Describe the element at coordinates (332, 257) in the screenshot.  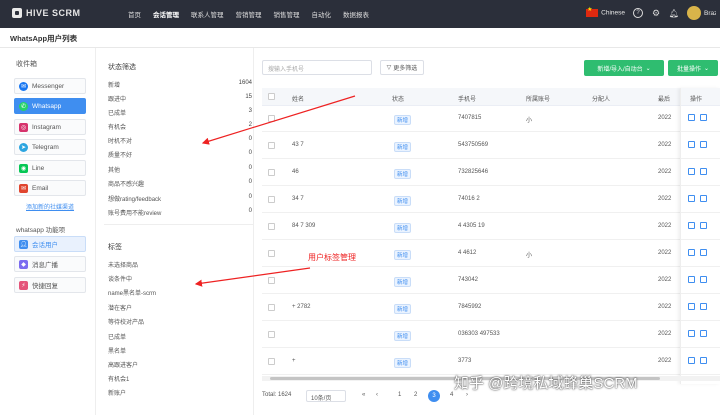
I see `annotation-label: 用户标签管理` at that location.